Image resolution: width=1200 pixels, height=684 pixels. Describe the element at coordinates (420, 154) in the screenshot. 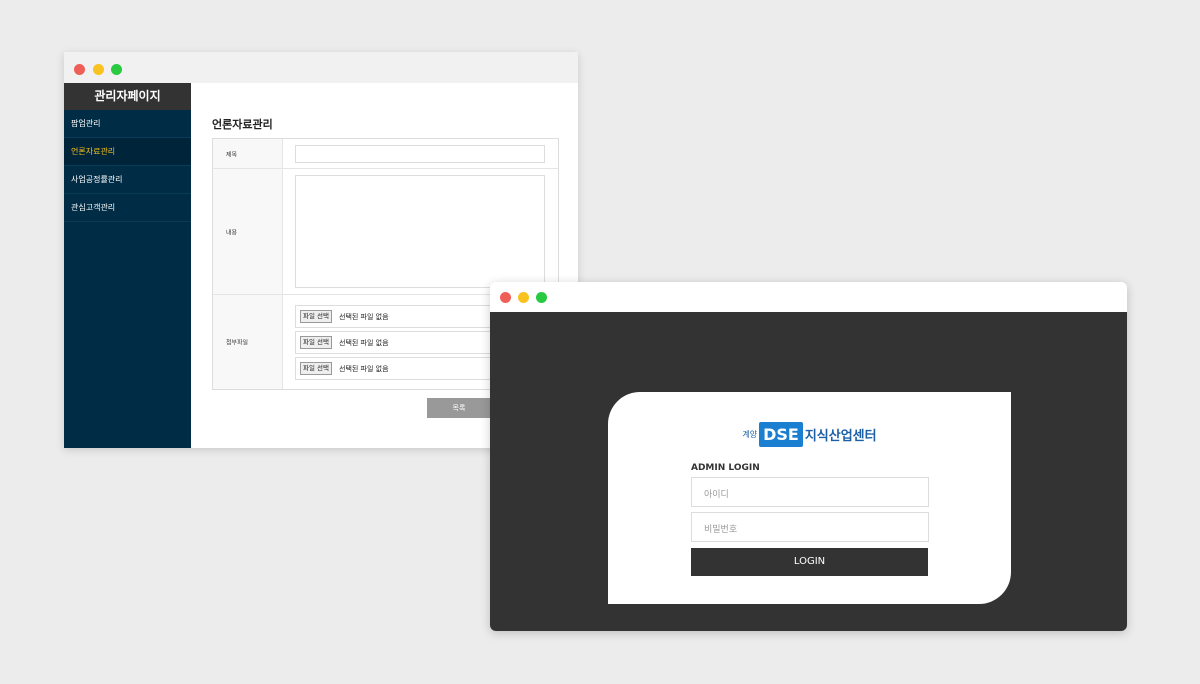

I see `title-input` at that location.